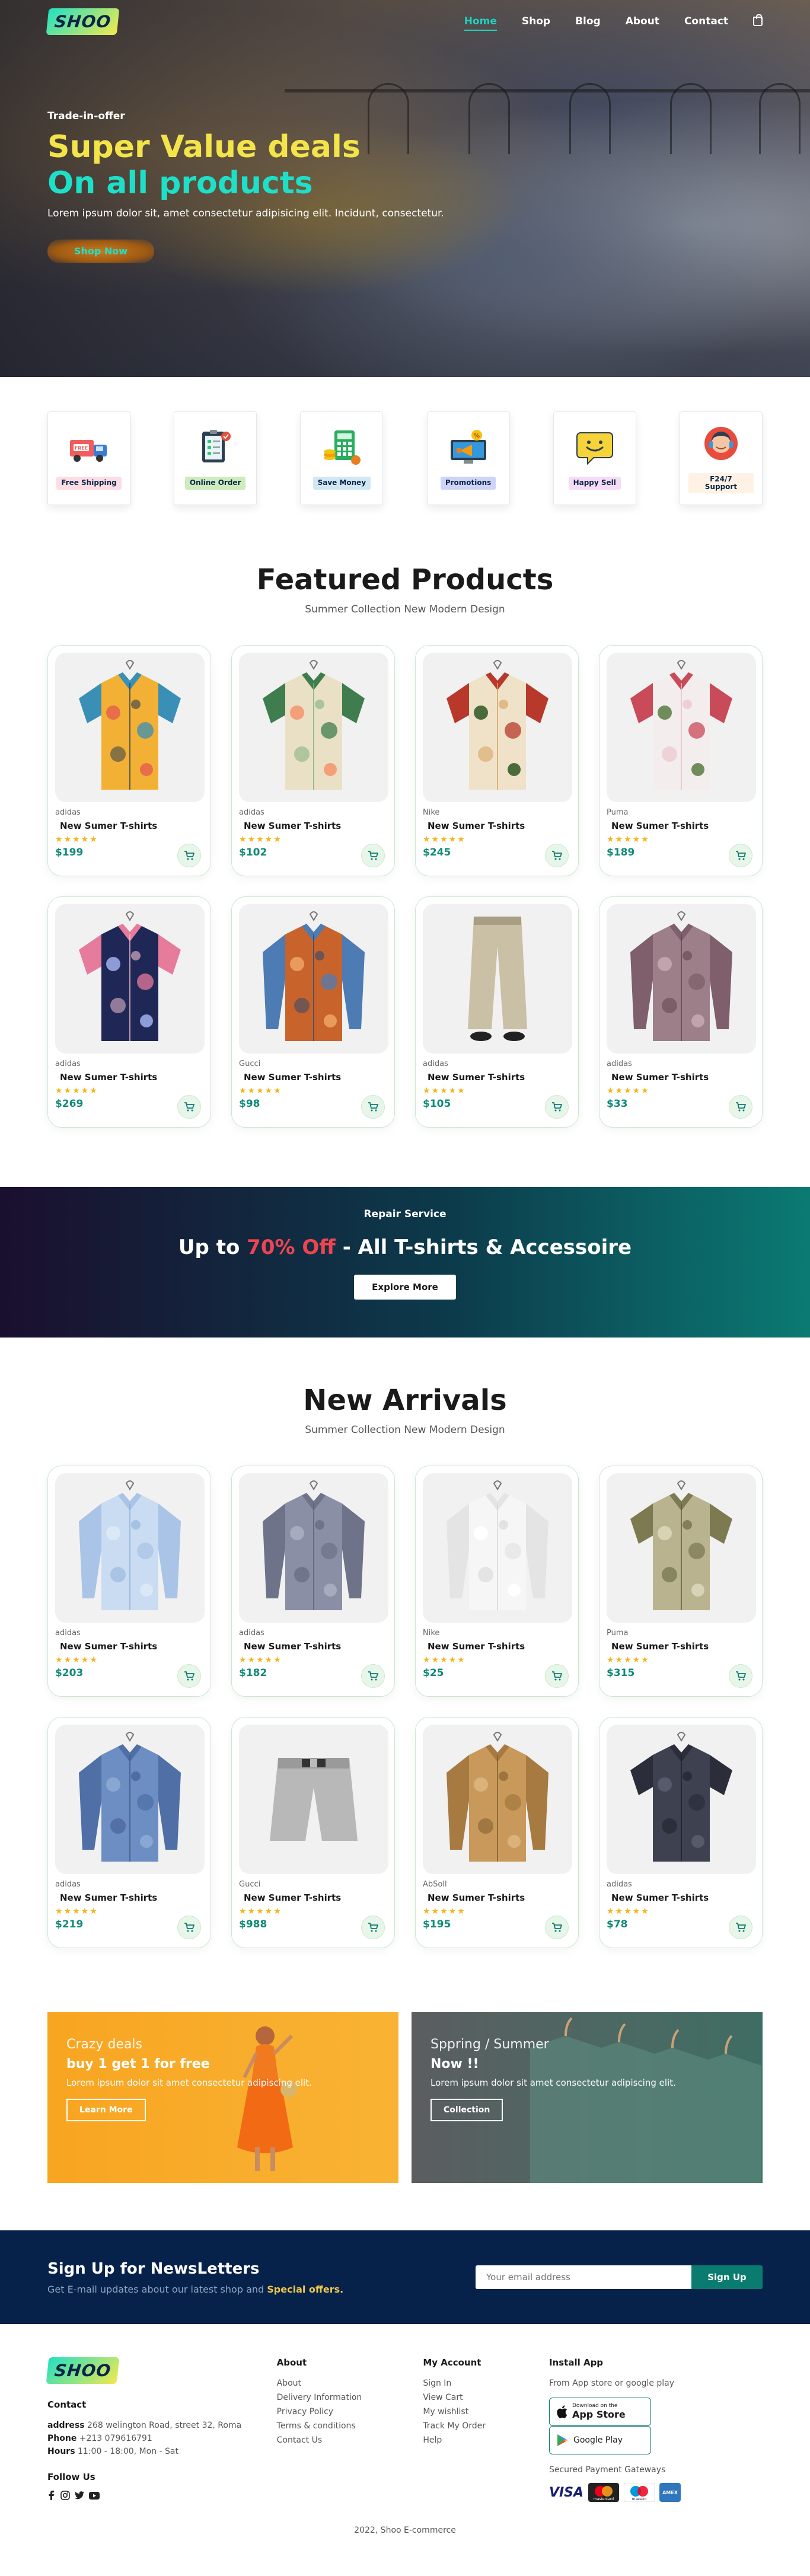  I want to click on nav-link-home: Home, so click(481, 23).